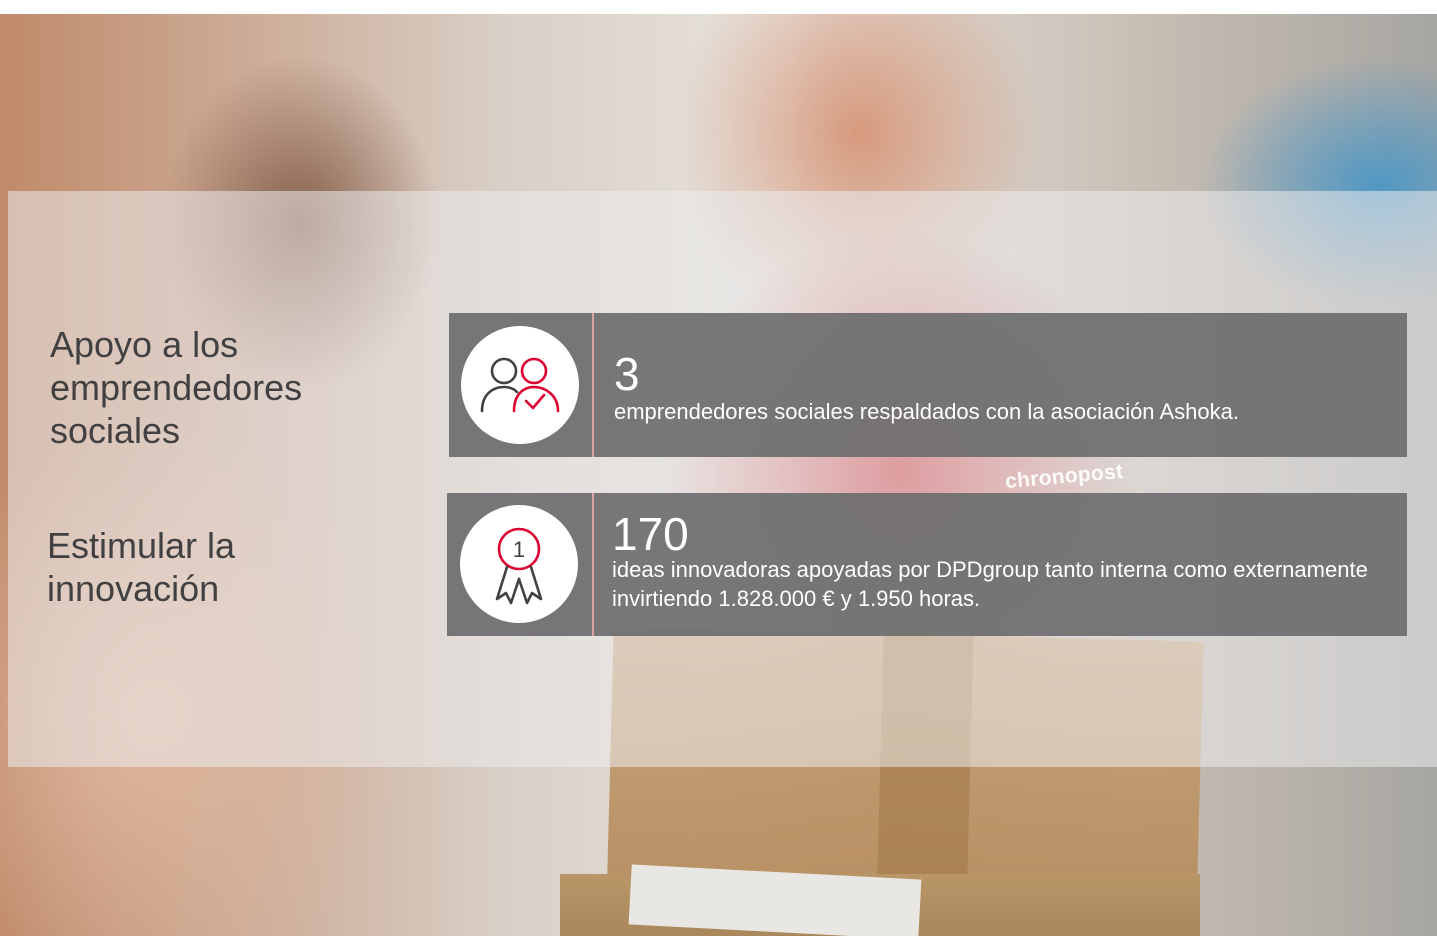 This screenshot has height=936, width=1437. What do you see at coordinates (141, 567) in the screenshot?
I see `section-heading-innovation: Estimular la innovación` at bounding box center [141, 567].